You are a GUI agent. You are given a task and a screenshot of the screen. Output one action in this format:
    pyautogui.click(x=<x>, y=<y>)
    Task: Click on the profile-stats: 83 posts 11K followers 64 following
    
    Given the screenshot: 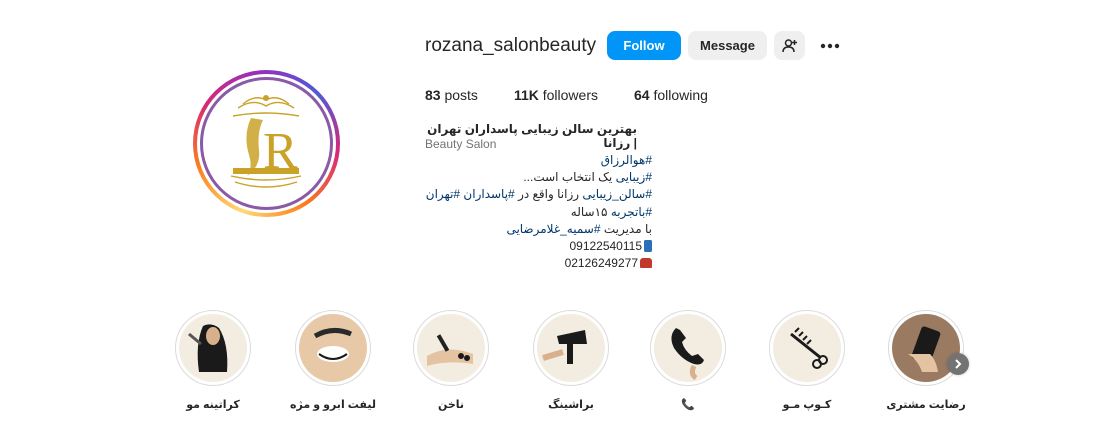 What is the action you would take?
    pyautogui.click(x=566, y=95)
    